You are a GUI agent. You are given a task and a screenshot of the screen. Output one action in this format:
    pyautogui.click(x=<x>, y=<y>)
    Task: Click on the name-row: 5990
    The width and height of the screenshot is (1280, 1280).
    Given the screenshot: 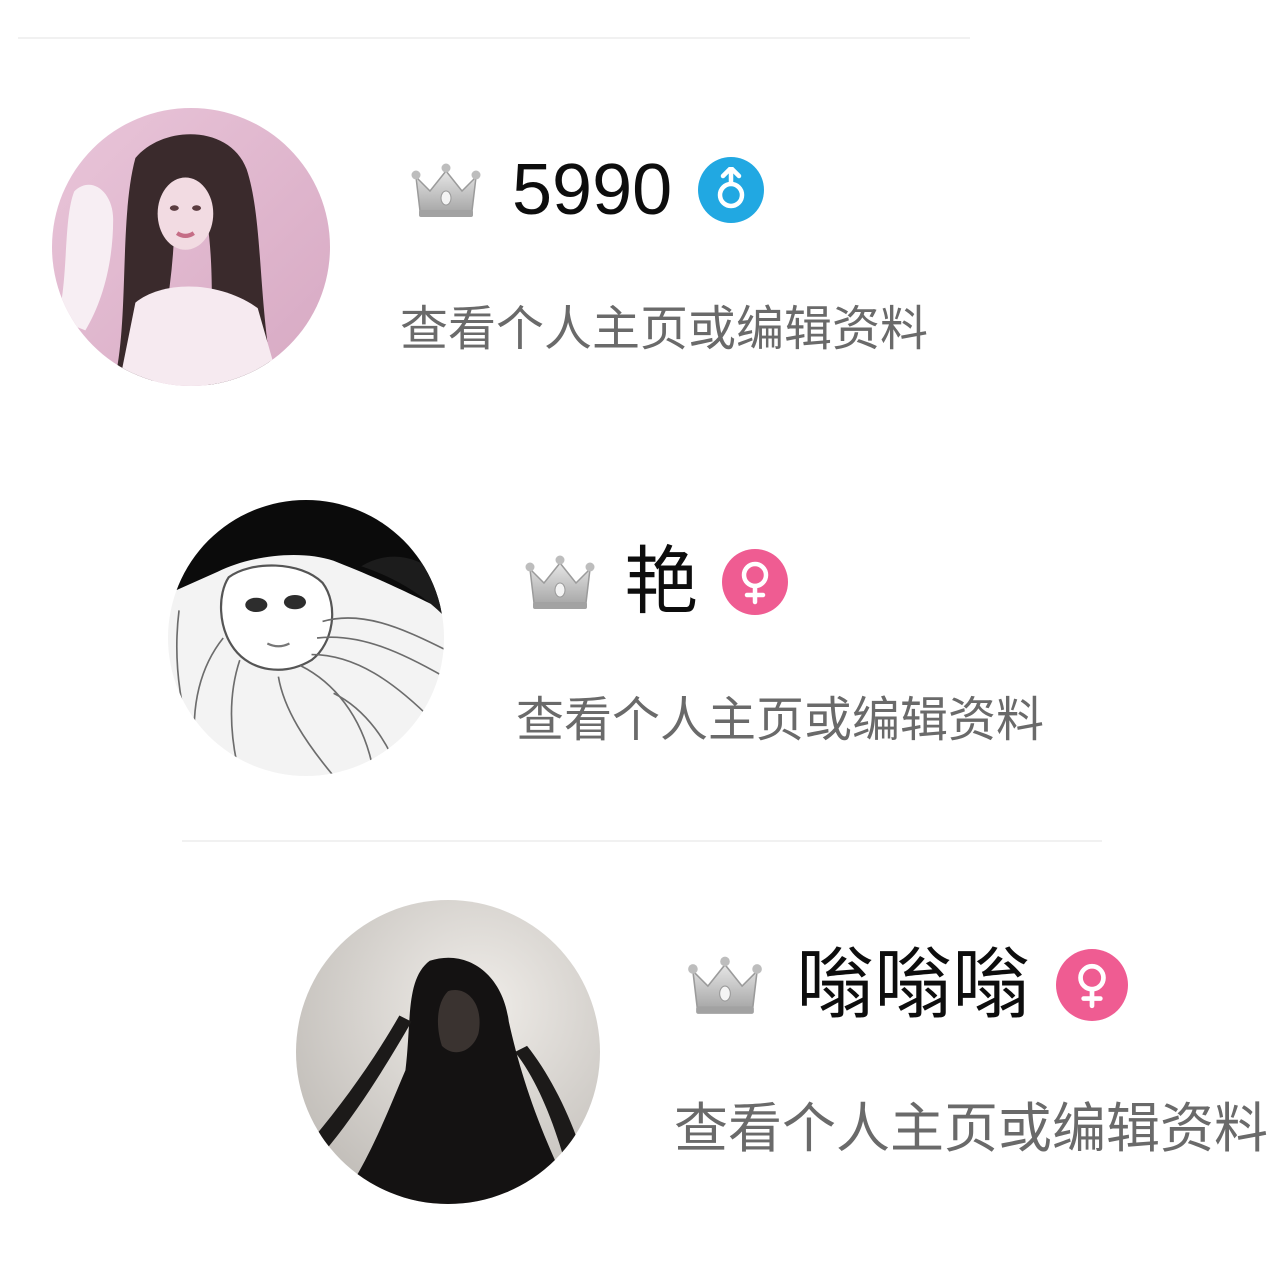 What is the action you would take?
    pyautogui.click(x=587, y=190)
    